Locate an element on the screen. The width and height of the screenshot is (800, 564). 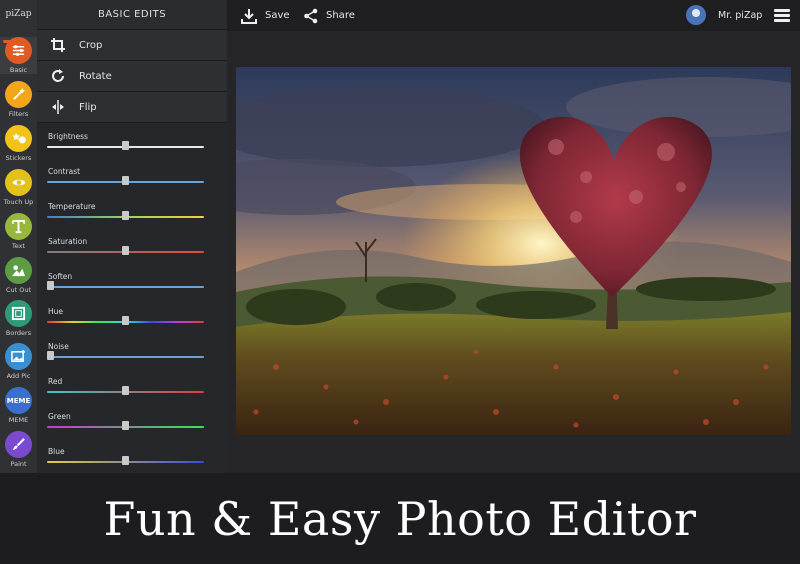
slider-label: Saturation is located at coordinates (68, 241).